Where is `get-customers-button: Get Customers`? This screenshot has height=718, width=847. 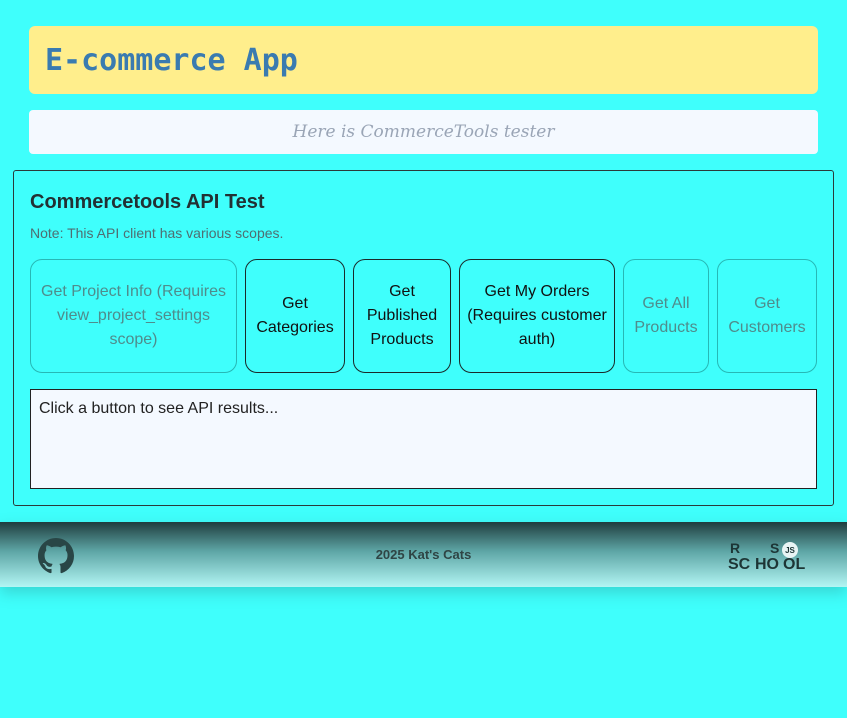 get-customers-button: Get Customers is located at coordinates (767, 316).